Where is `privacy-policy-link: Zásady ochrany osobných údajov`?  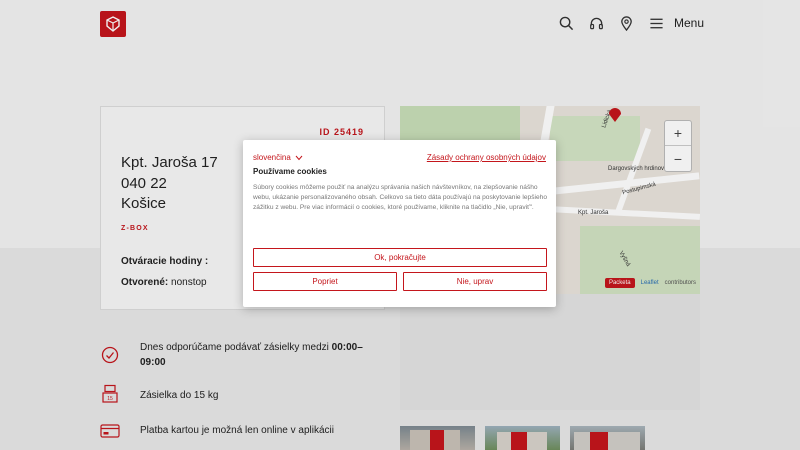
privacy-policy-link: Zásady ochrany osobných údajov is located at coordinates (486, 157).